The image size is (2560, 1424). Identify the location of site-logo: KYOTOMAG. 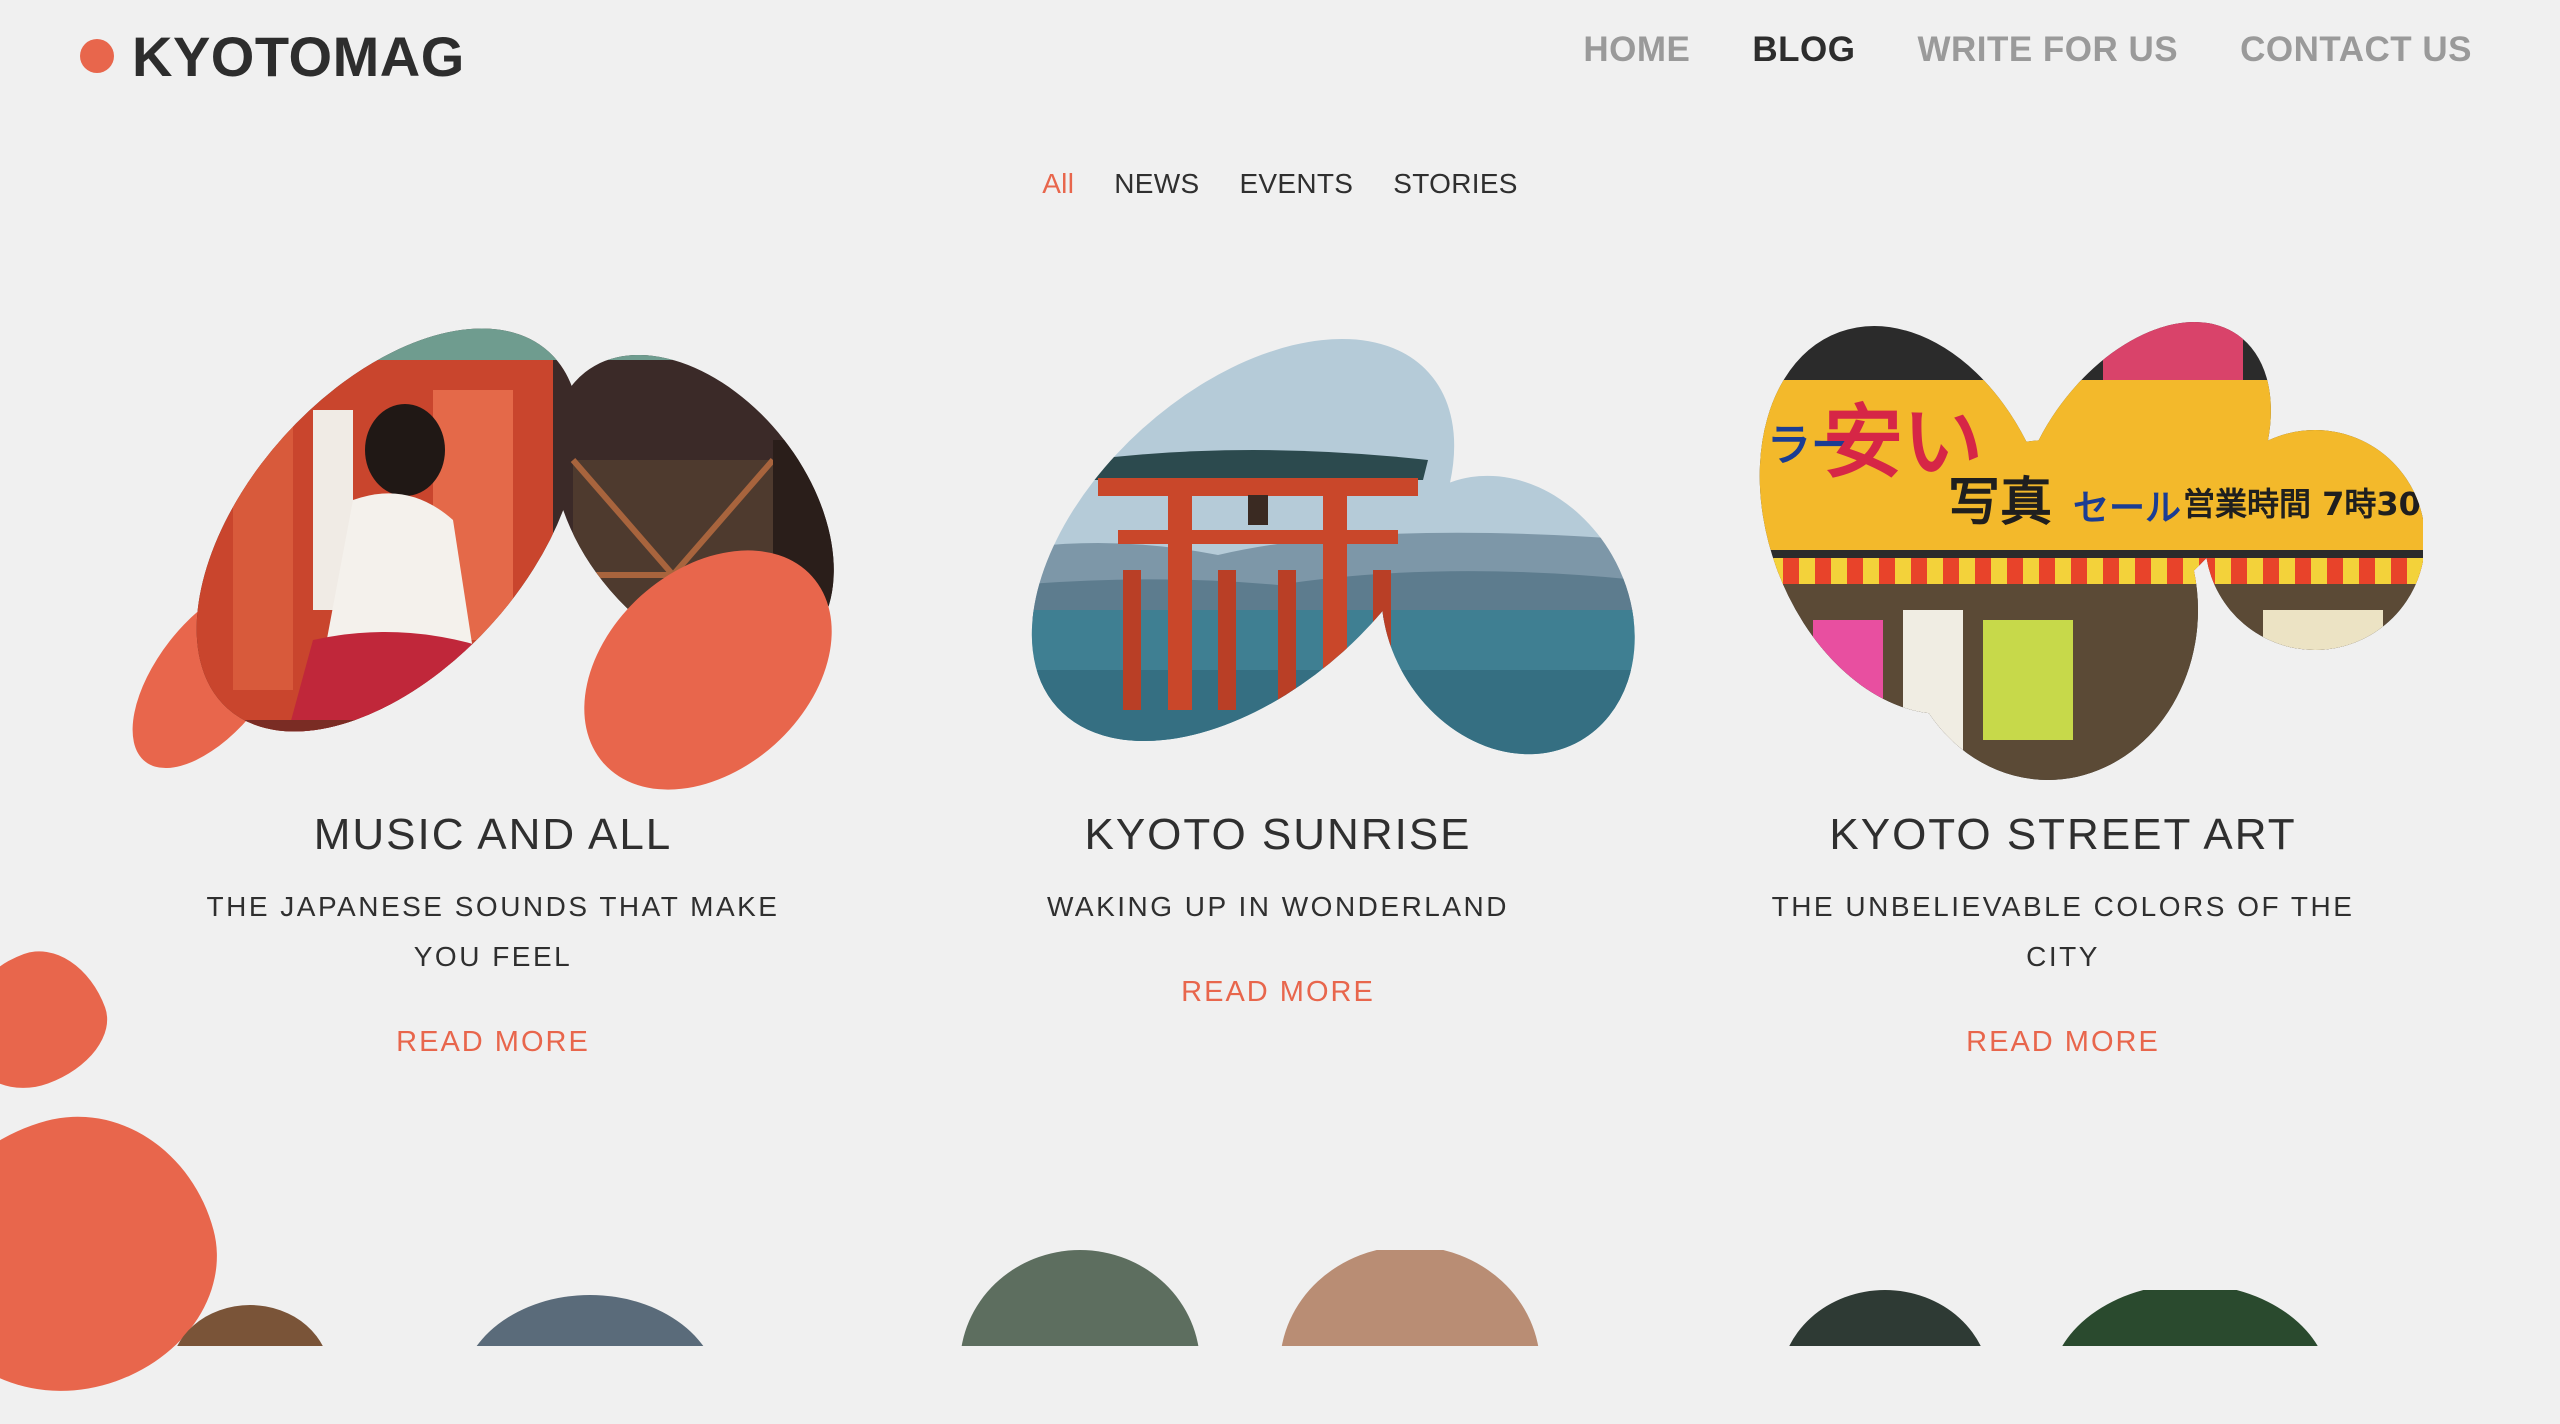
(272, 56).